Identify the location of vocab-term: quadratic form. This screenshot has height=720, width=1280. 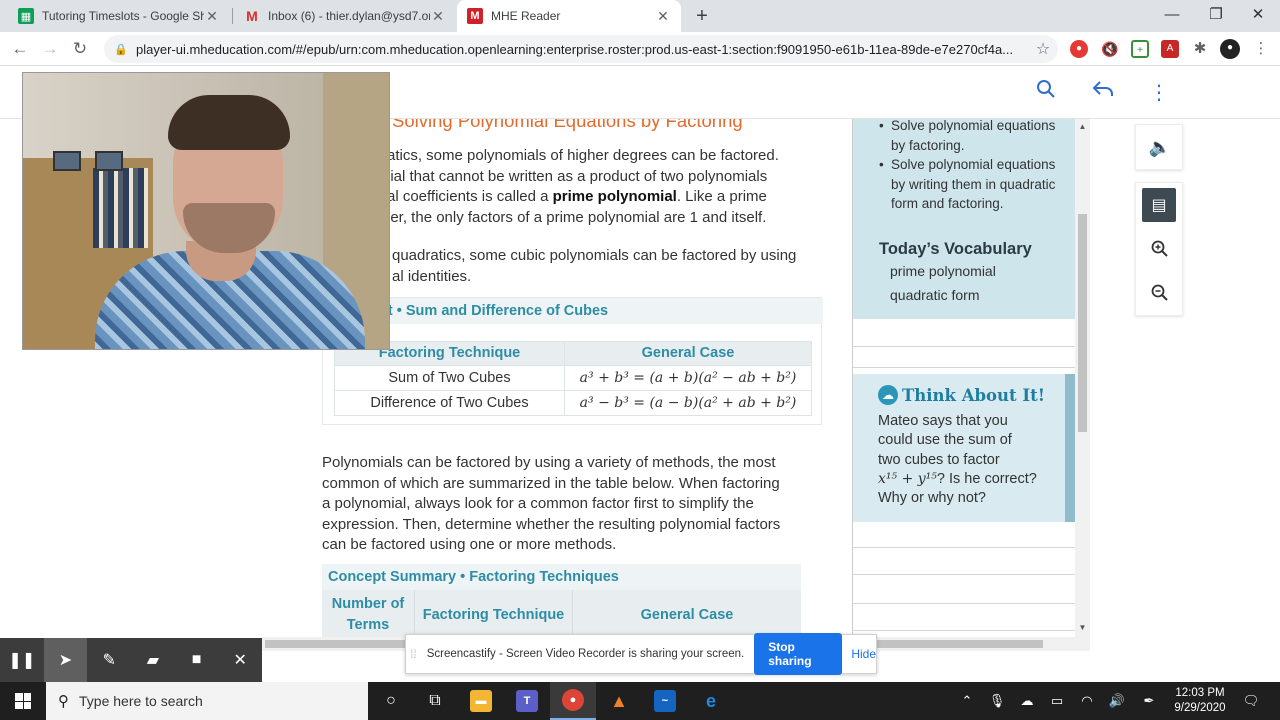
(934, 295).